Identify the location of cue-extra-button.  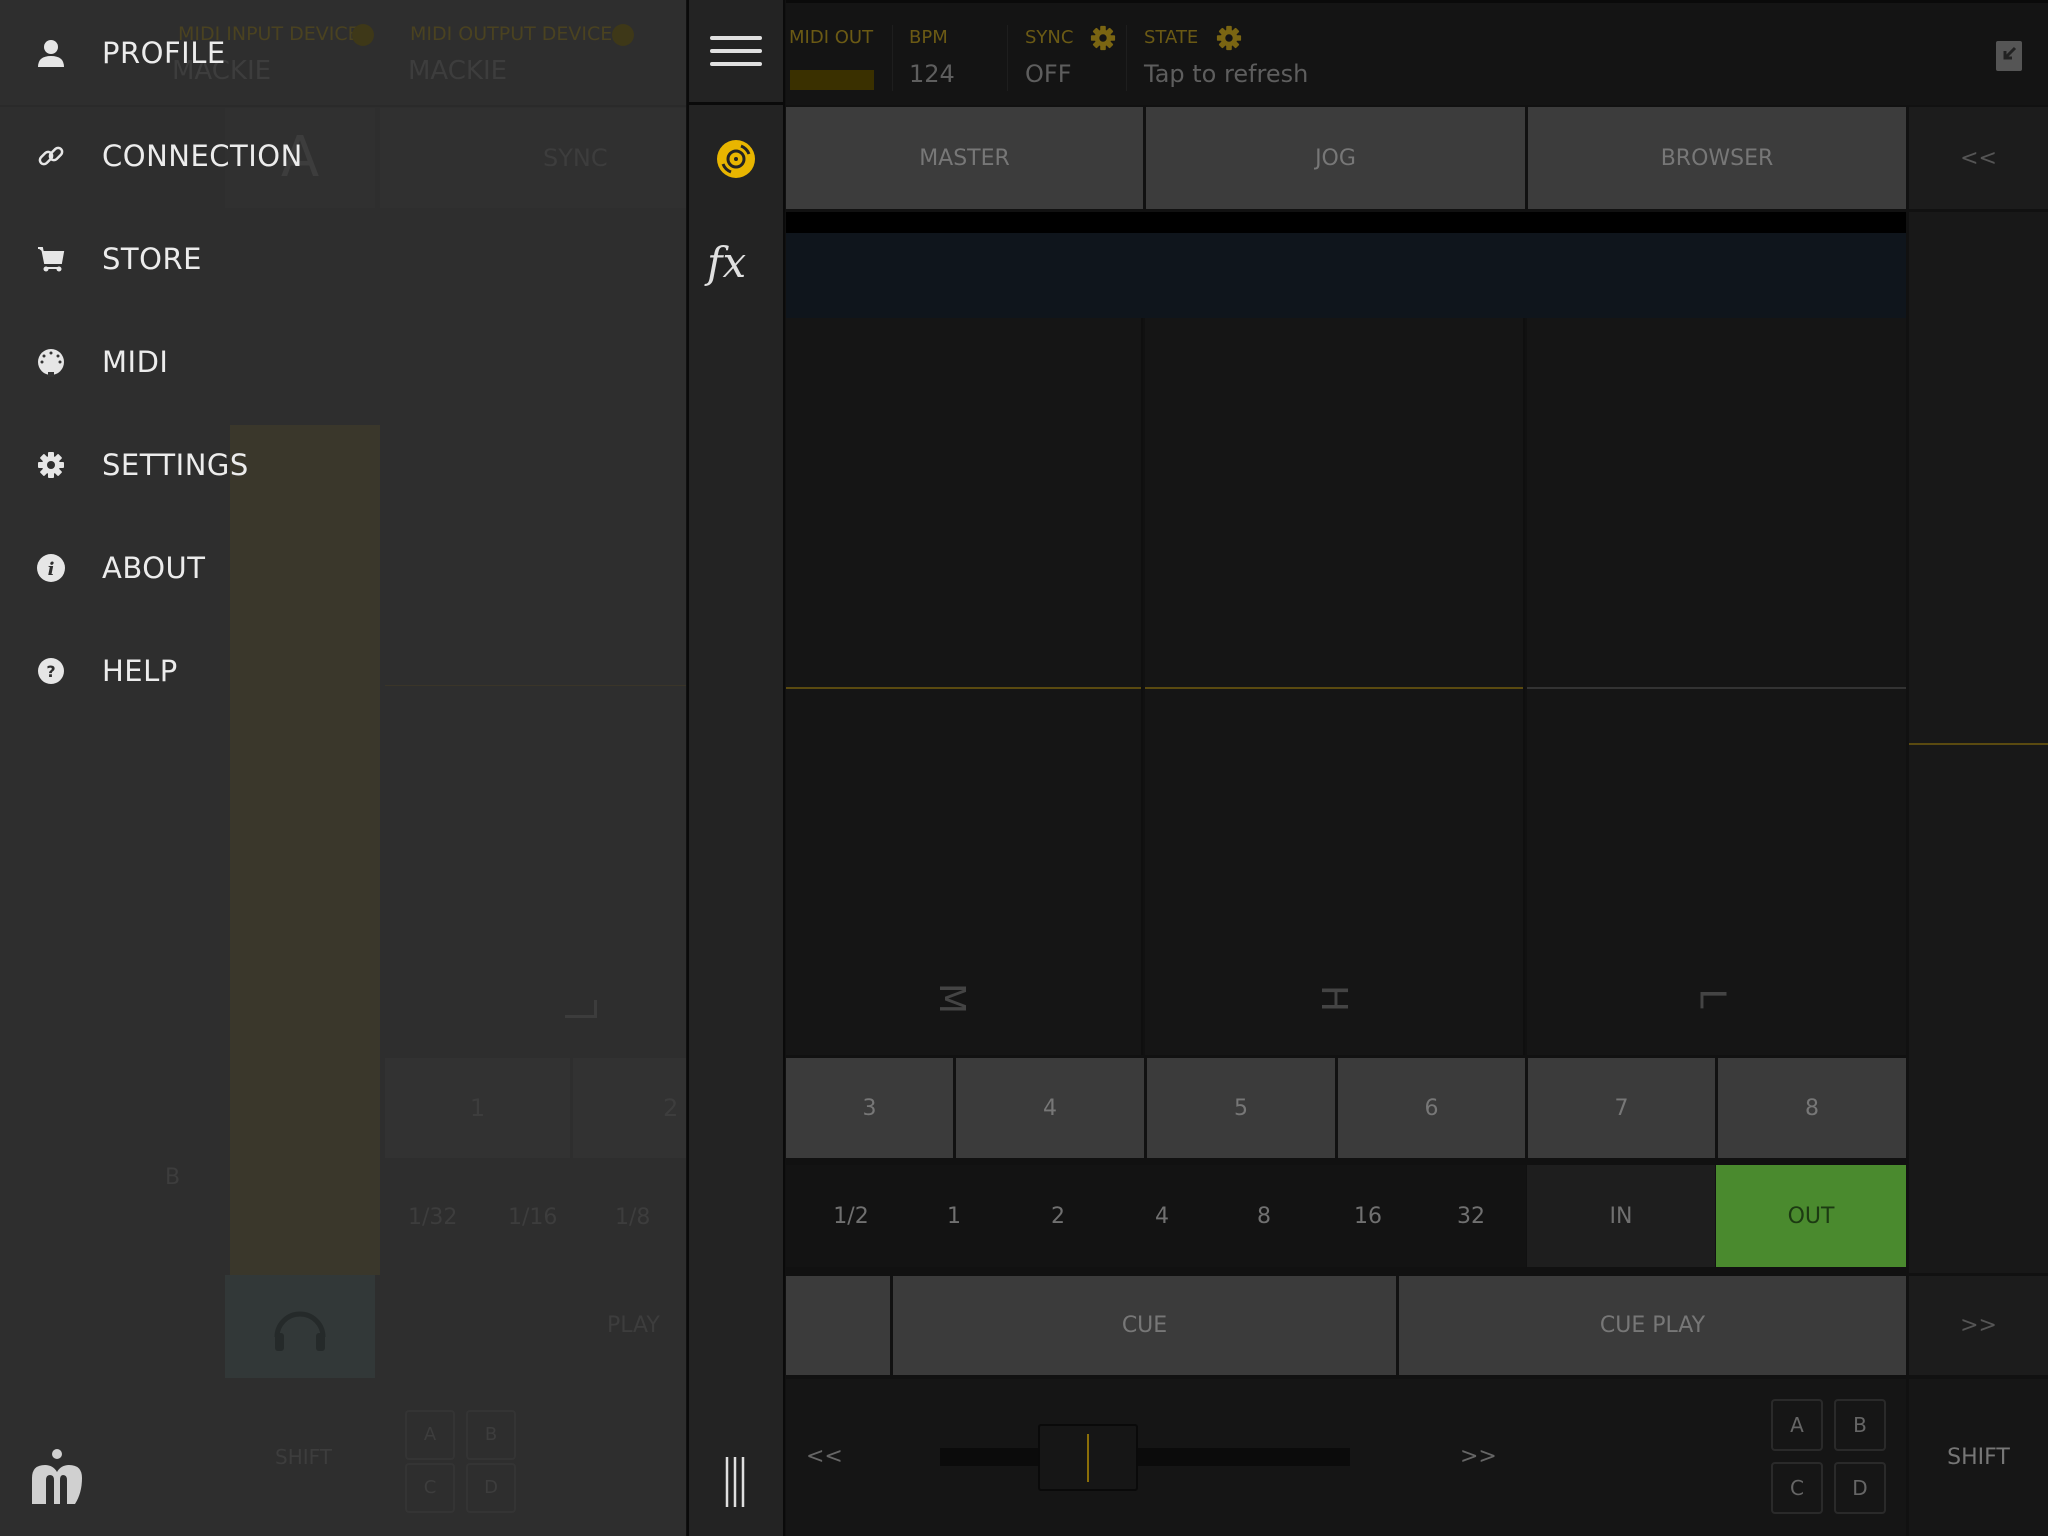
(838, 1325).